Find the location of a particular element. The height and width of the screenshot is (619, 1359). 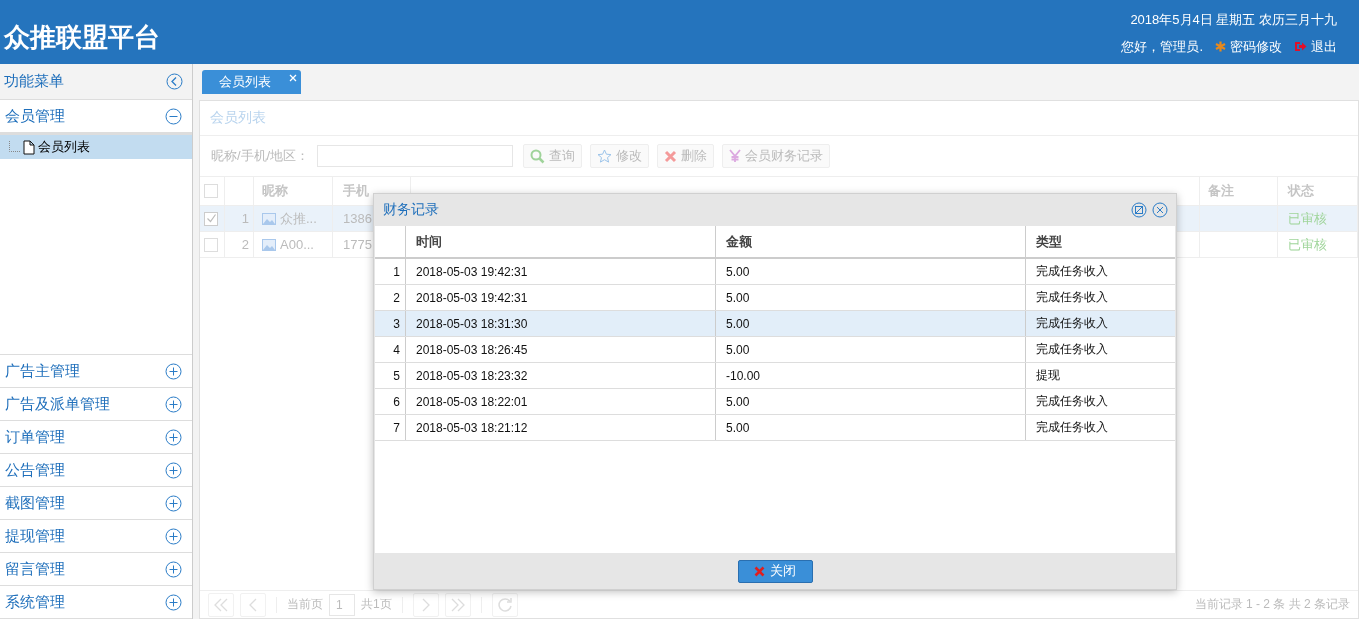

column-header: 类型 is located at coordinates (1049, 241).